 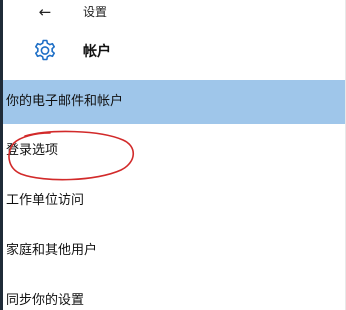 I want to click on back-button: ←, so click(x=45, y=13).